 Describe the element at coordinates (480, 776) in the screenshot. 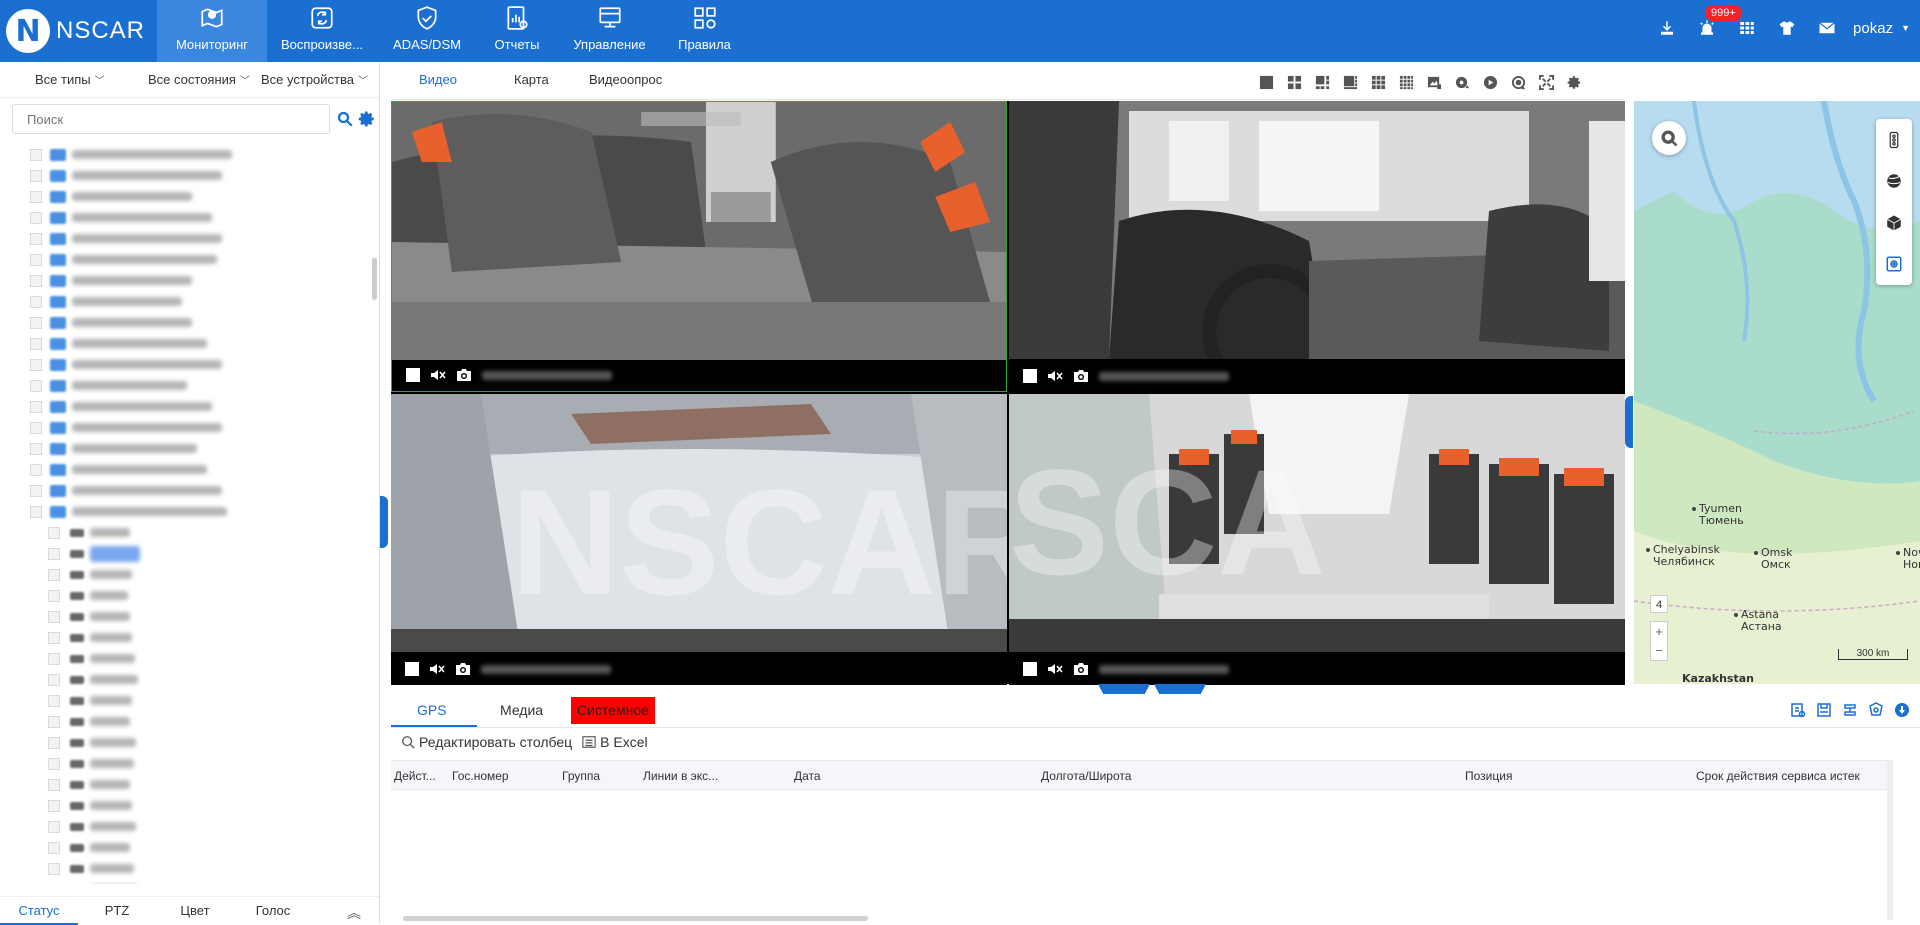

I see `column-header: Гос.номер` at that location.